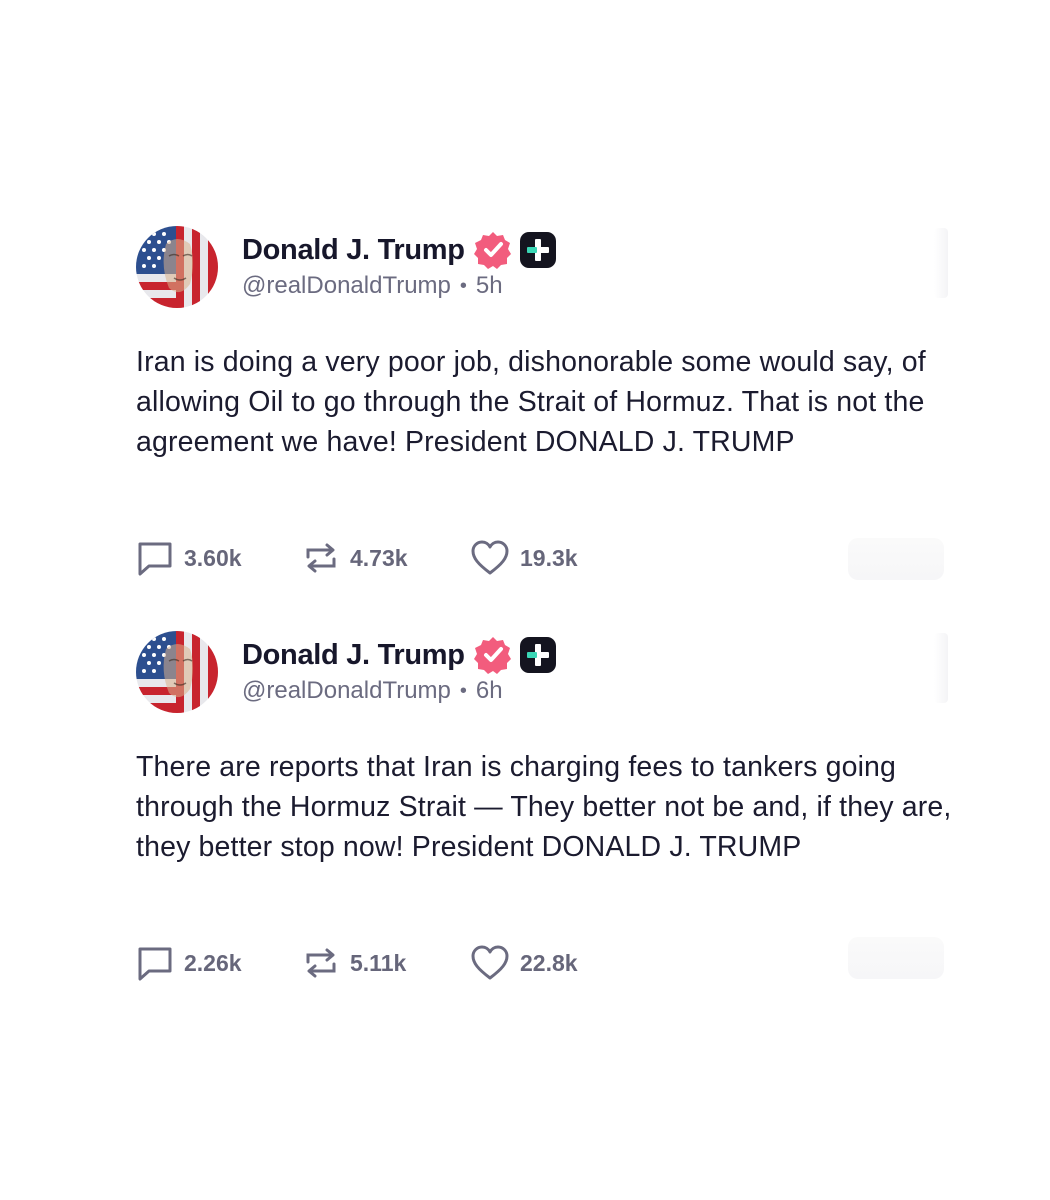 Image resolution: width=1050 pixels, height=1200 pixels. I want to click on like-button: 22.8k, so click(555, 963).